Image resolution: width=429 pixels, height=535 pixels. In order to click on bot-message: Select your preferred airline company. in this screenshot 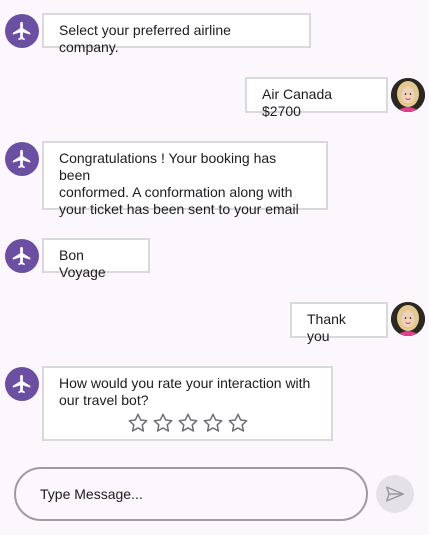, I will do `click(176, 34)`.